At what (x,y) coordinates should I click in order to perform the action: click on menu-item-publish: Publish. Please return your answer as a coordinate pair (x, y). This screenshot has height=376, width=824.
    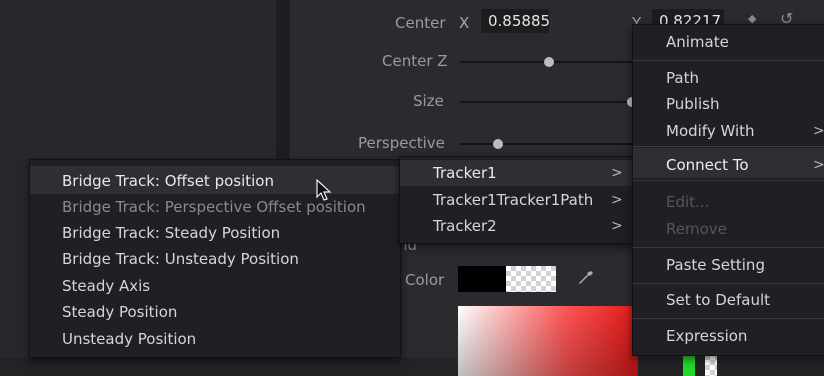
    Looking at the image, I should click on (692, 104).